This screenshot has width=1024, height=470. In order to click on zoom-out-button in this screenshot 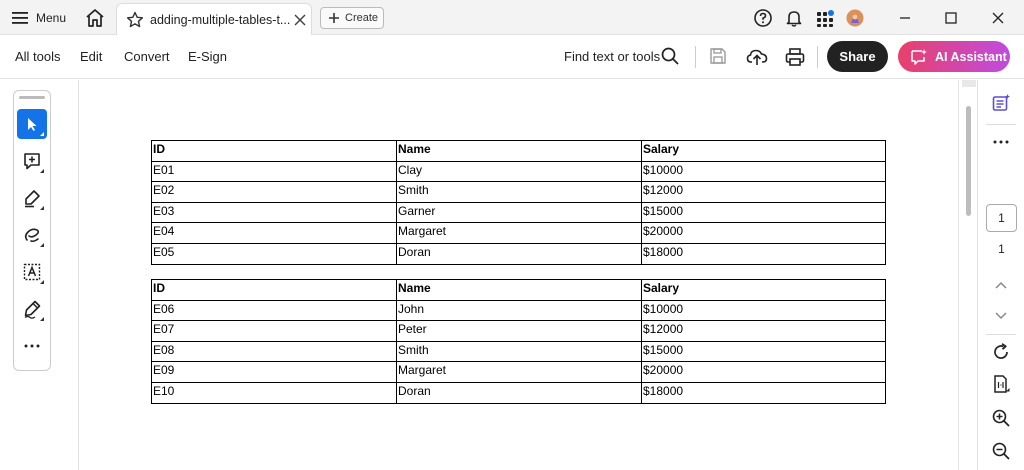, I will do `click(1001, 451)`.